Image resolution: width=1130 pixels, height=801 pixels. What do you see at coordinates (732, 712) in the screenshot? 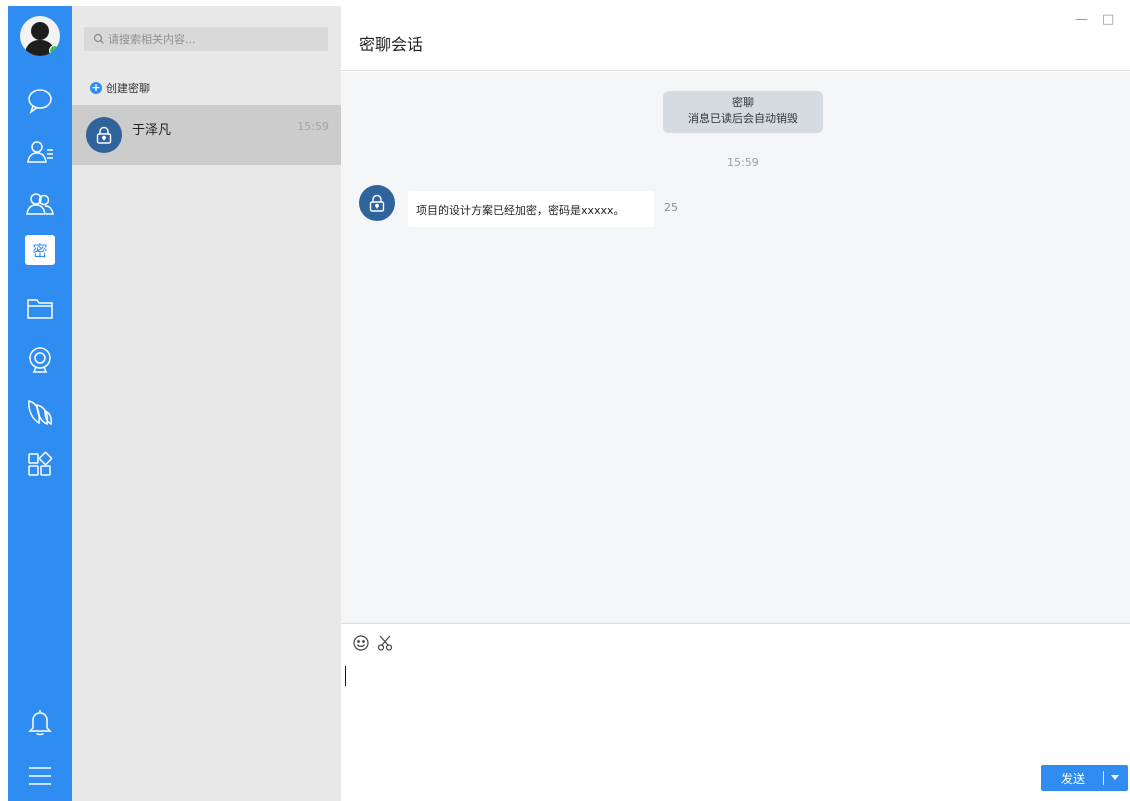
I see `message-input` at bounding box center [732, 712].